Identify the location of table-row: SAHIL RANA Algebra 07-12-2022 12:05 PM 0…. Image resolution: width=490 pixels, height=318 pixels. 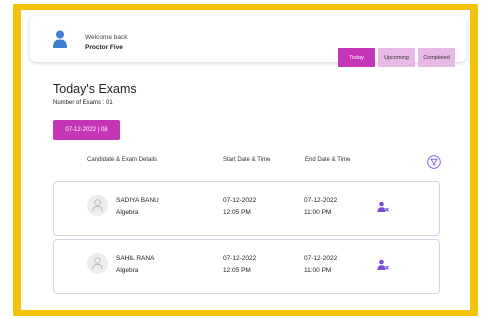
(246, 266).